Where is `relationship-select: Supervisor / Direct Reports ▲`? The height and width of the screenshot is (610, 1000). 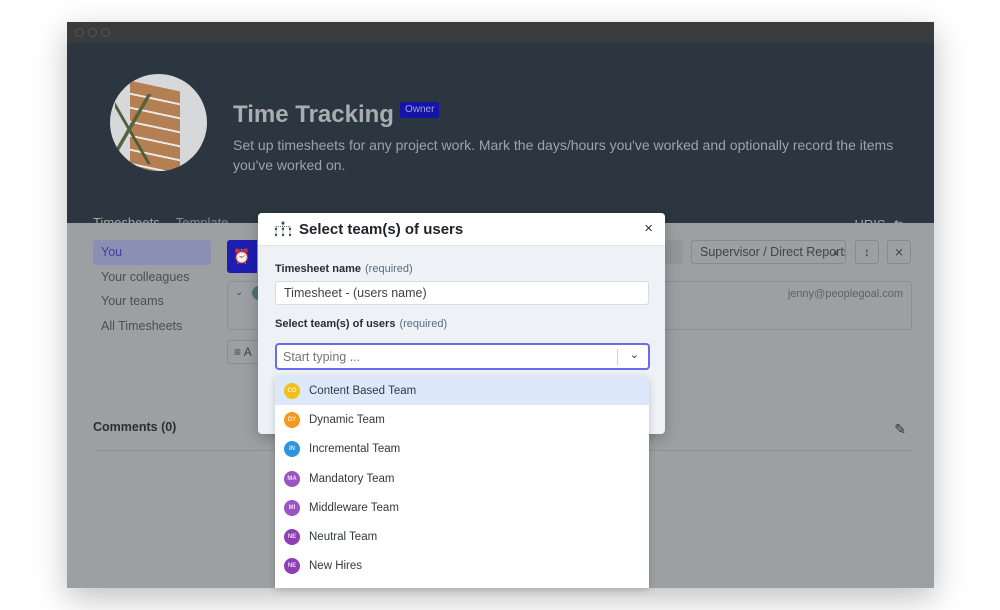
relationship-select: Supervisor / Direct Reports ▲ is located at coordinates (768, 252).